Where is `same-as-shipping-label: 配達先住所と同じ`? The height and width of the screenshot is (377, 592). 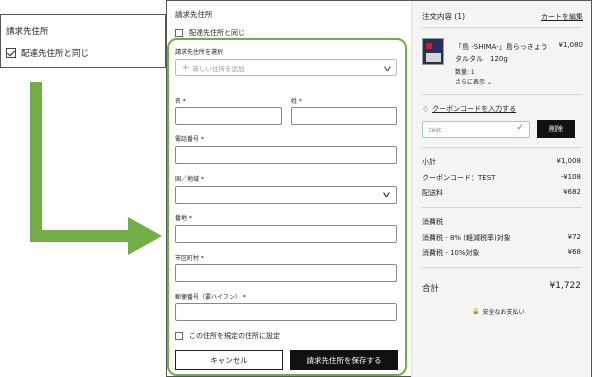
same-as-shipping-label: 配達先住所と同じ is located at coordinates (217, 33).